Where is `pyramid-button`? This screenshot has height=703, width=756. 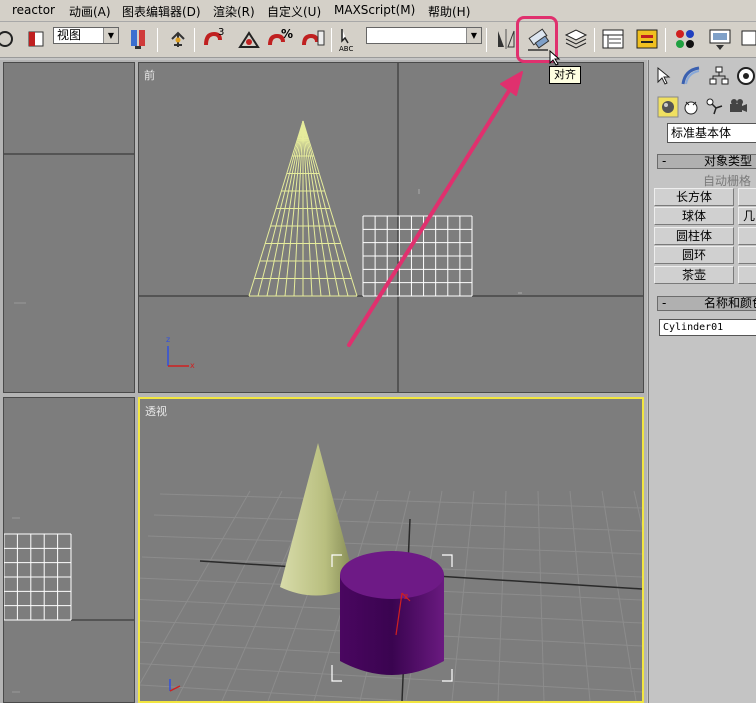 pyramid-button is located at coordinates (747, 255).